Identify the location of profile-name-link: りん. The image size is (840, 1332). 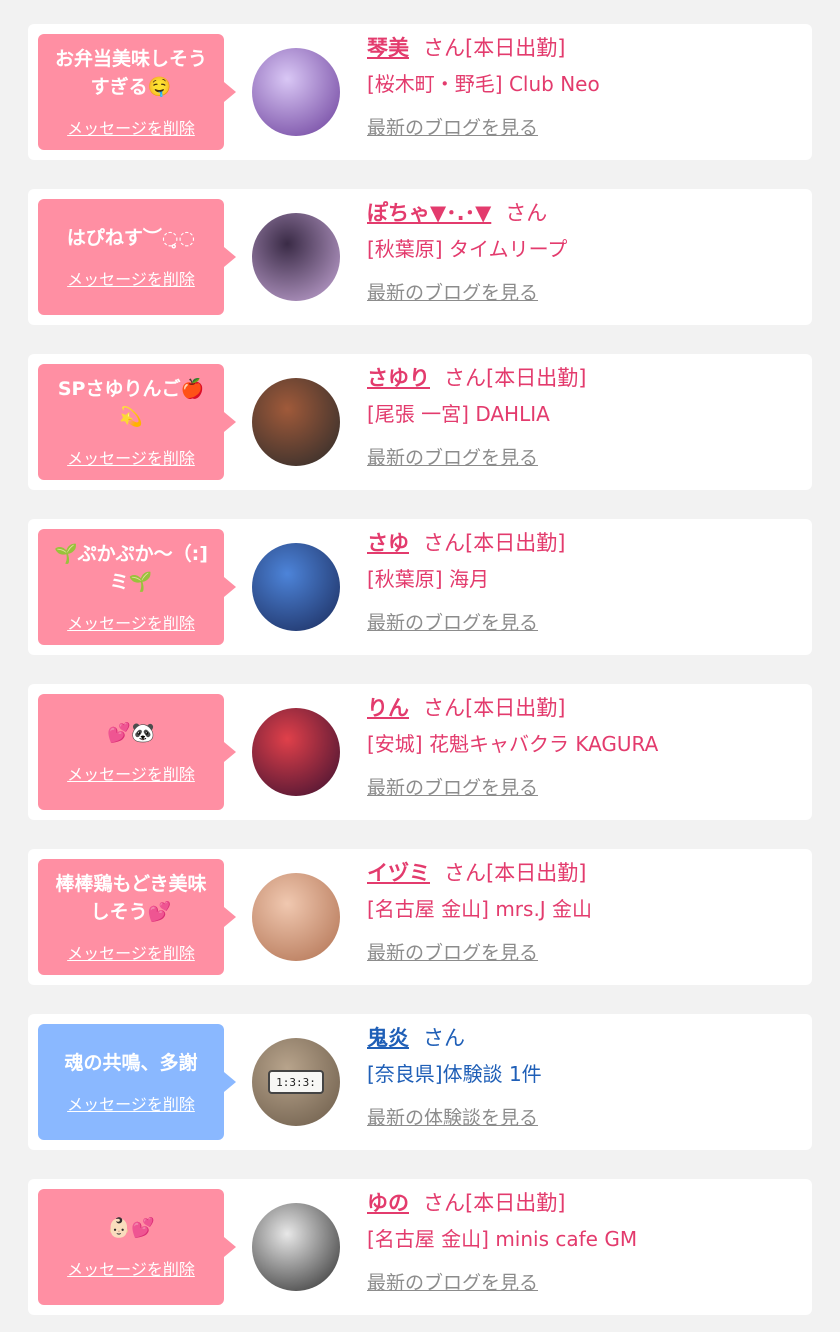
(388, 708).